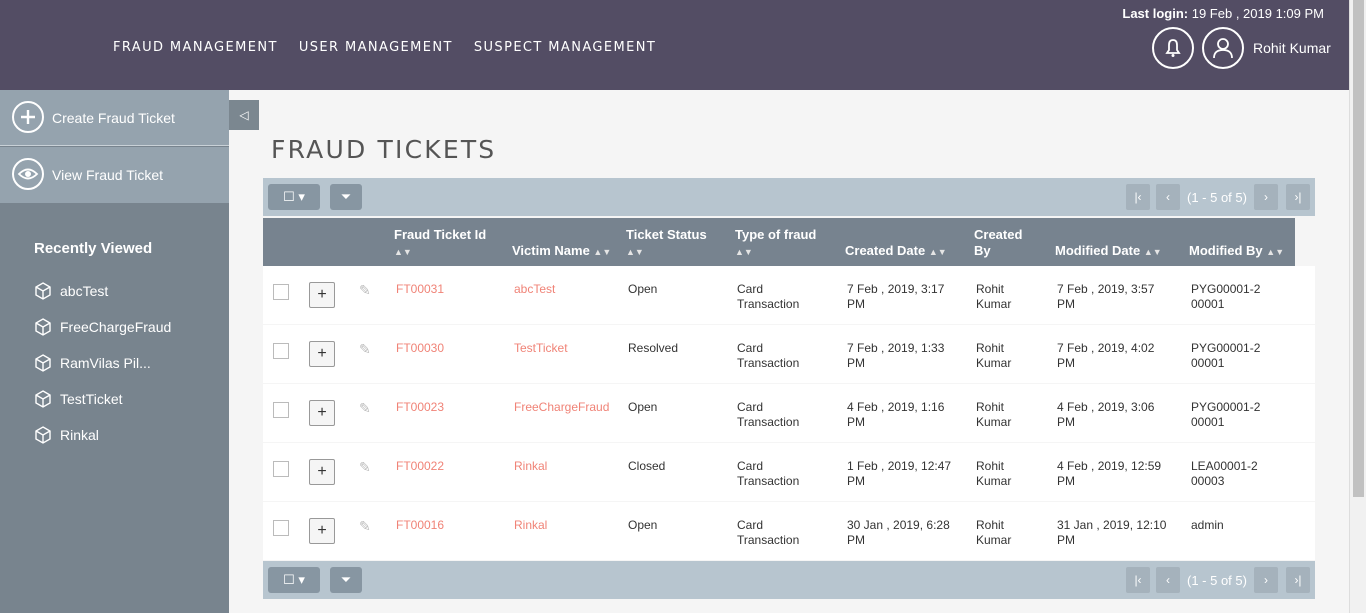 This screenshot has width=1366, height=613. Describe the element at coordinates (561, 407) in the screenshot. I see `victim-name-link: FreeChargeFraud` at that location.